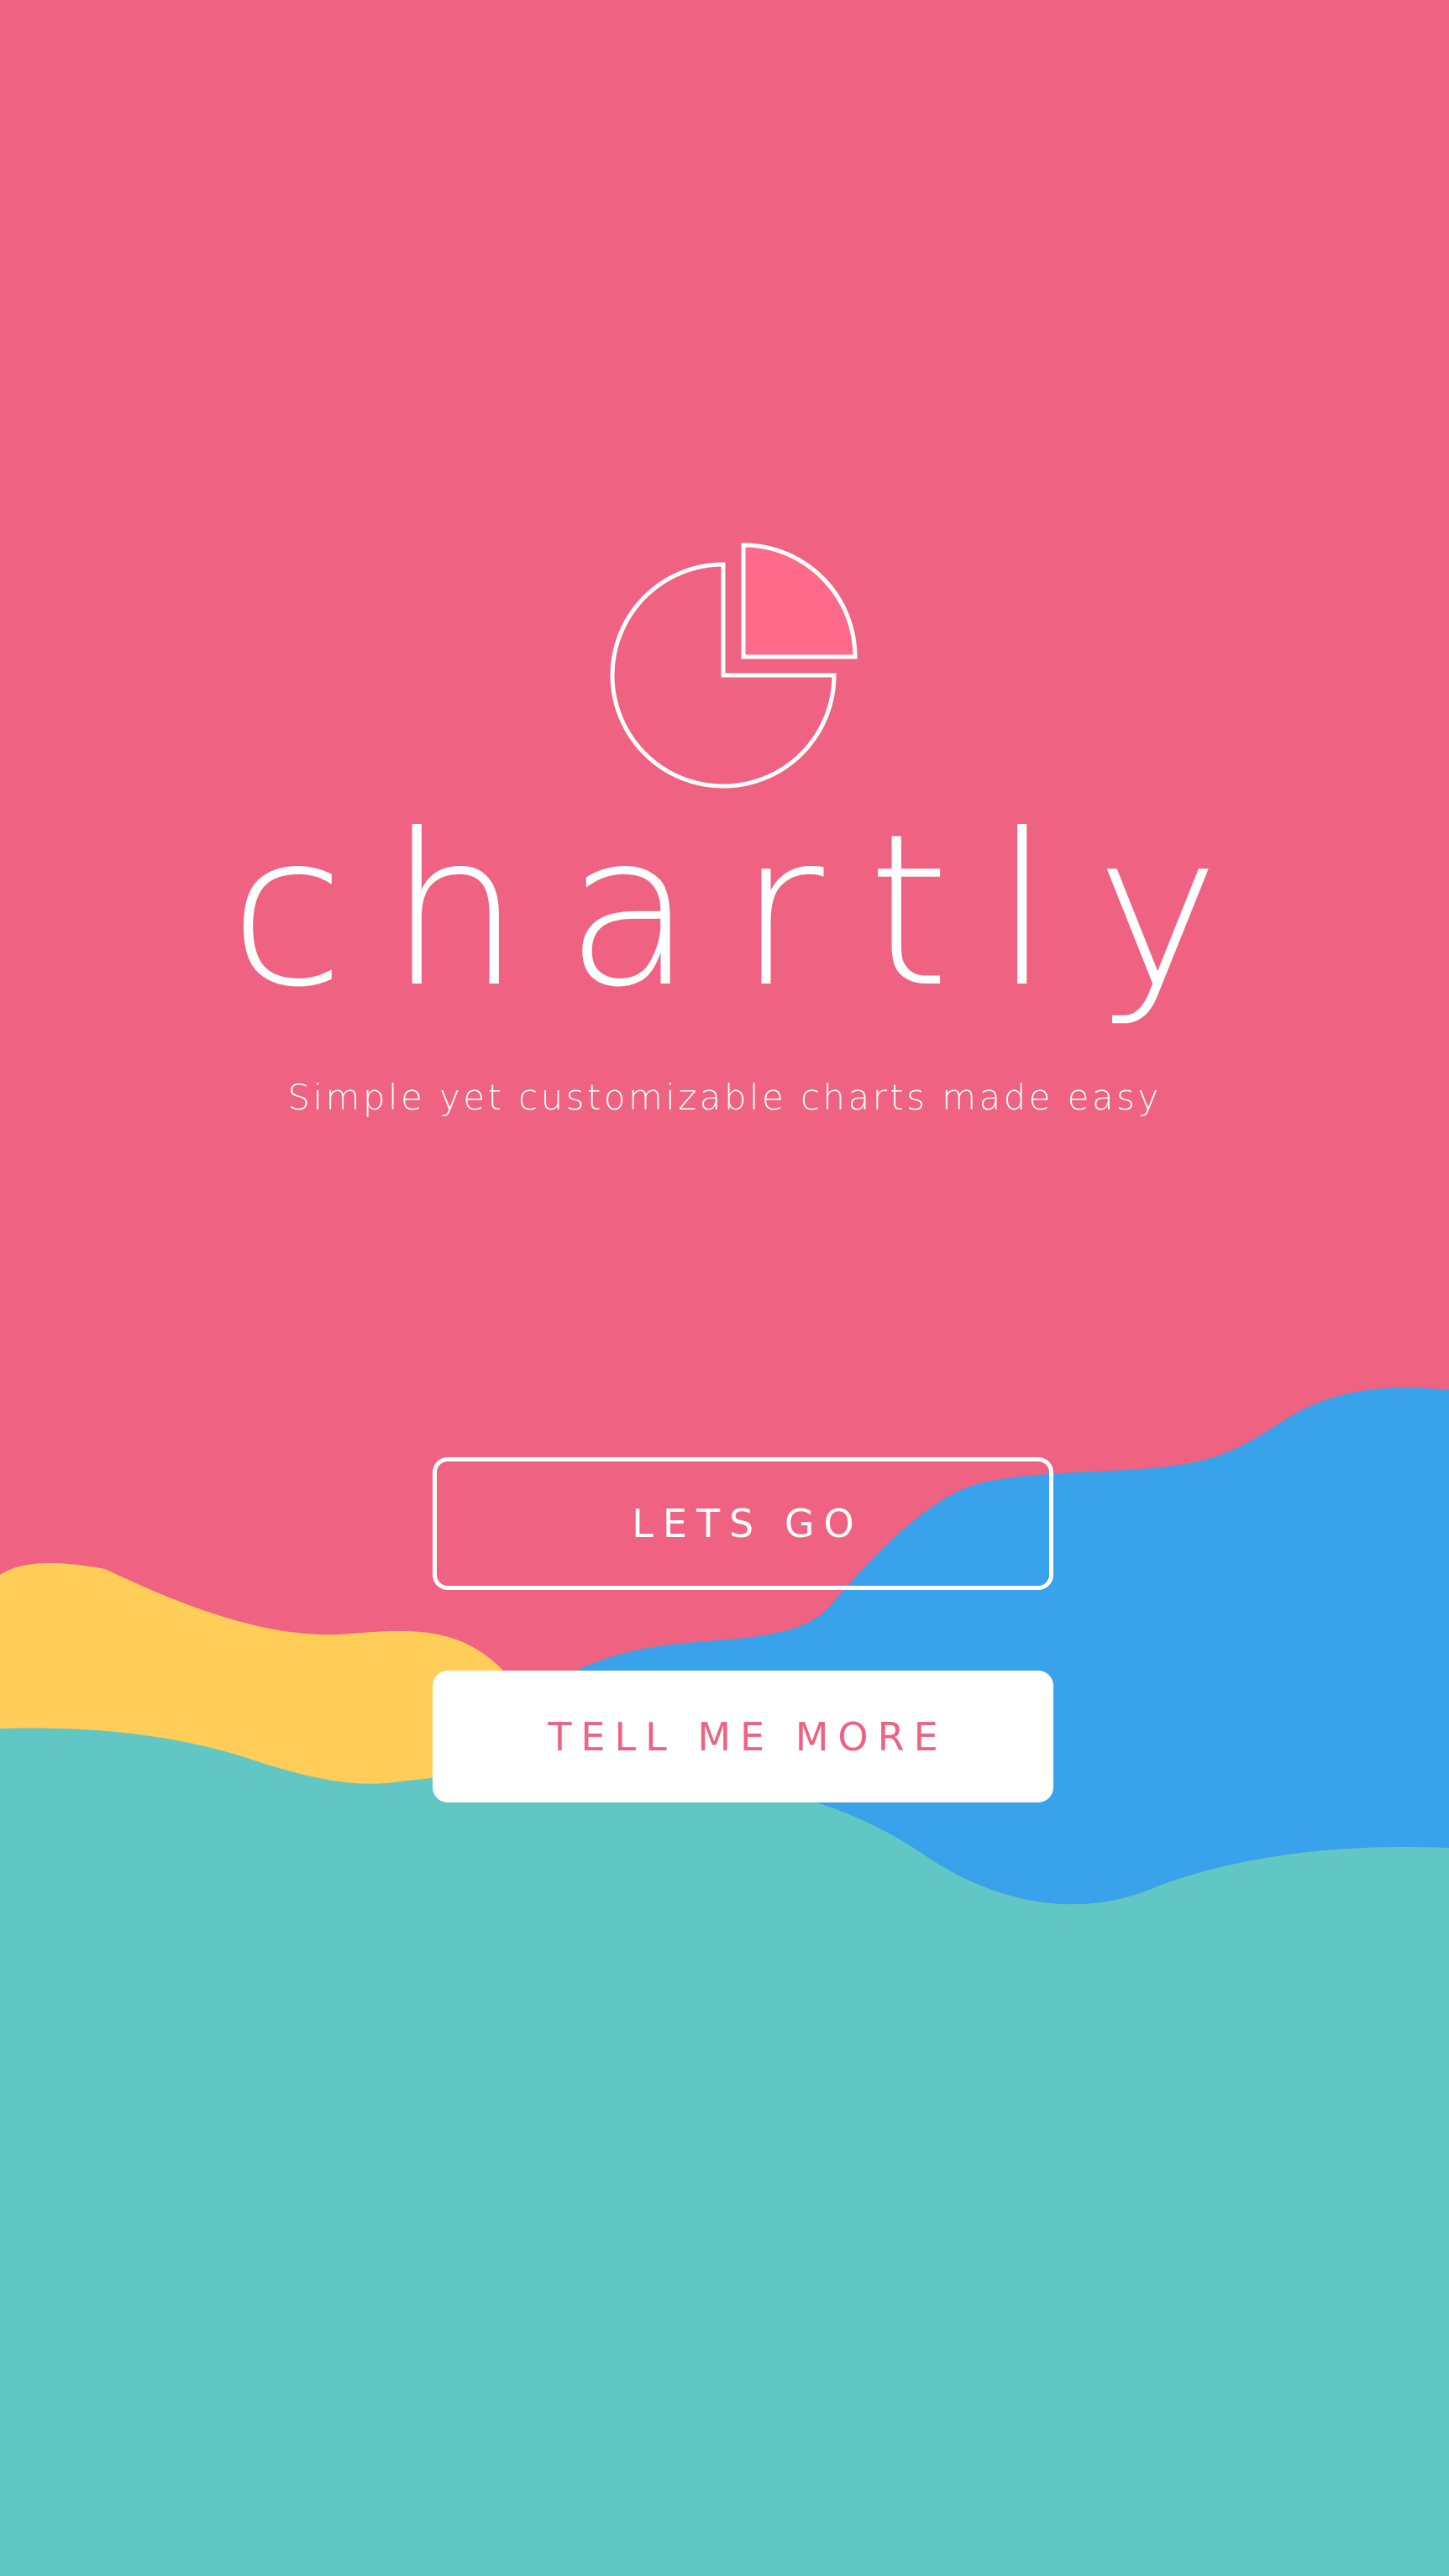 This screenshot has height=2576, width=1449. What do you see at coordinates (799, 601) in the screenshot?
I see `pie-chart-slice` at bounding box center [799, 601].